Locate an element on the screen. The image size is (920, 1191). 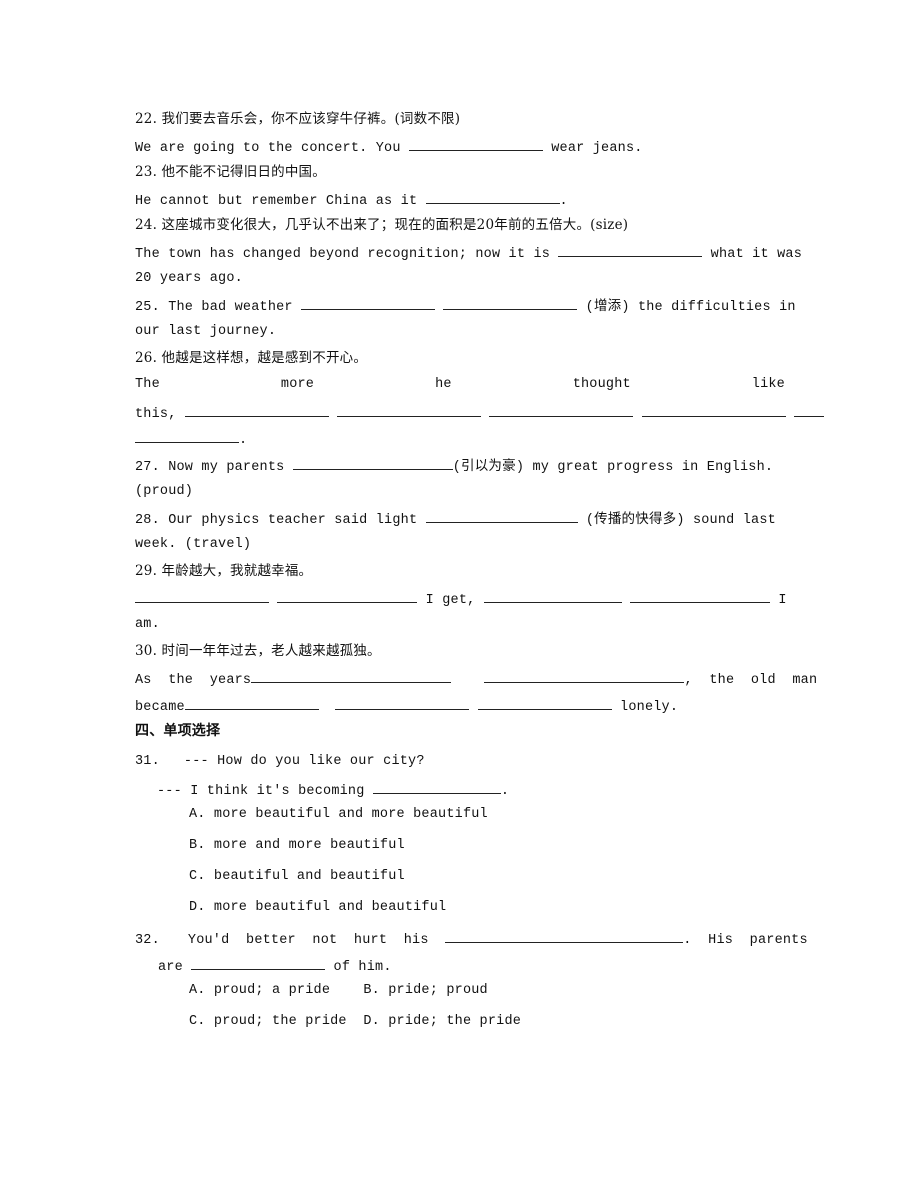
q23-prompt: 23. 他不能不记得旧日的中国。 is located at coordinates (230, 172).